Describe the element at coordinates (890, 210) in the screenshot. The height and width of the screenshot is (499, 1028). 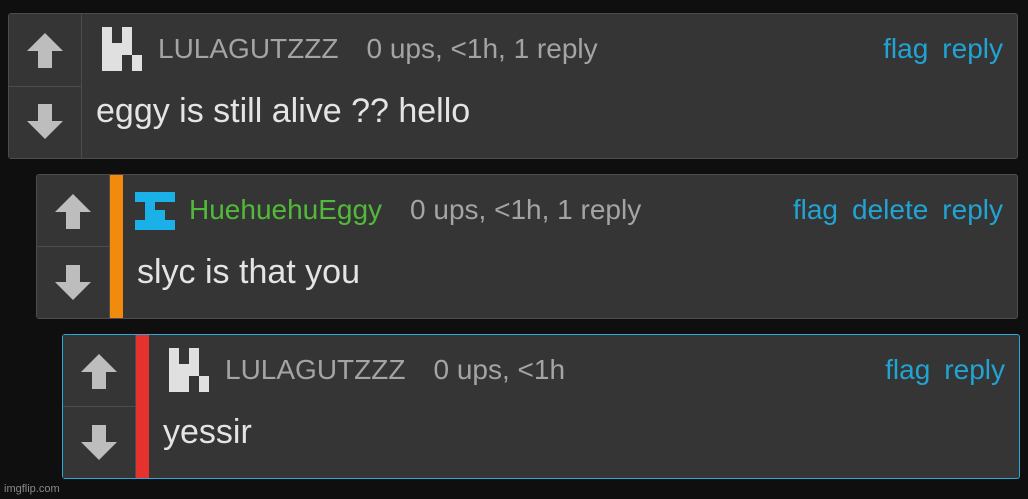
I see `delete-link: delete` at that location.